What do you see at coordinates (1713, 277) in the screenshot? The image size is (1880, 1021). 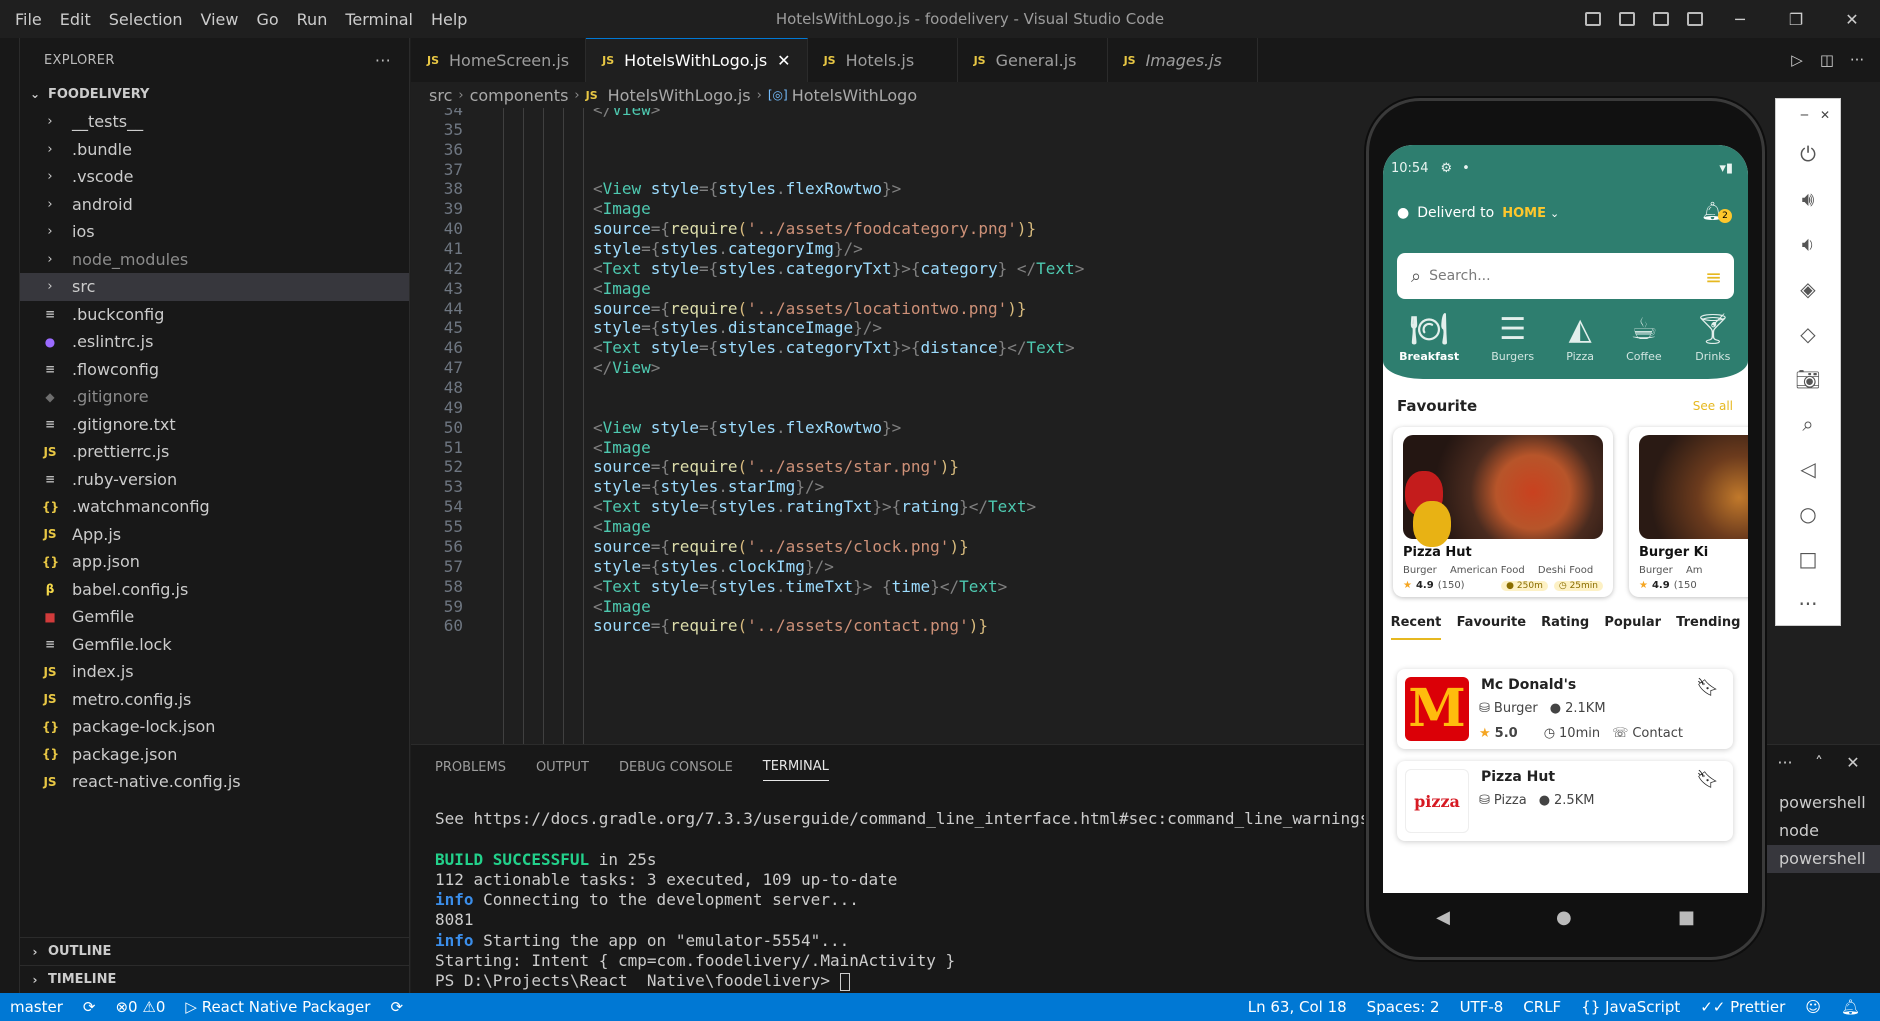 I see `filter-icon: ≡` at bounding box center [1713, 277].